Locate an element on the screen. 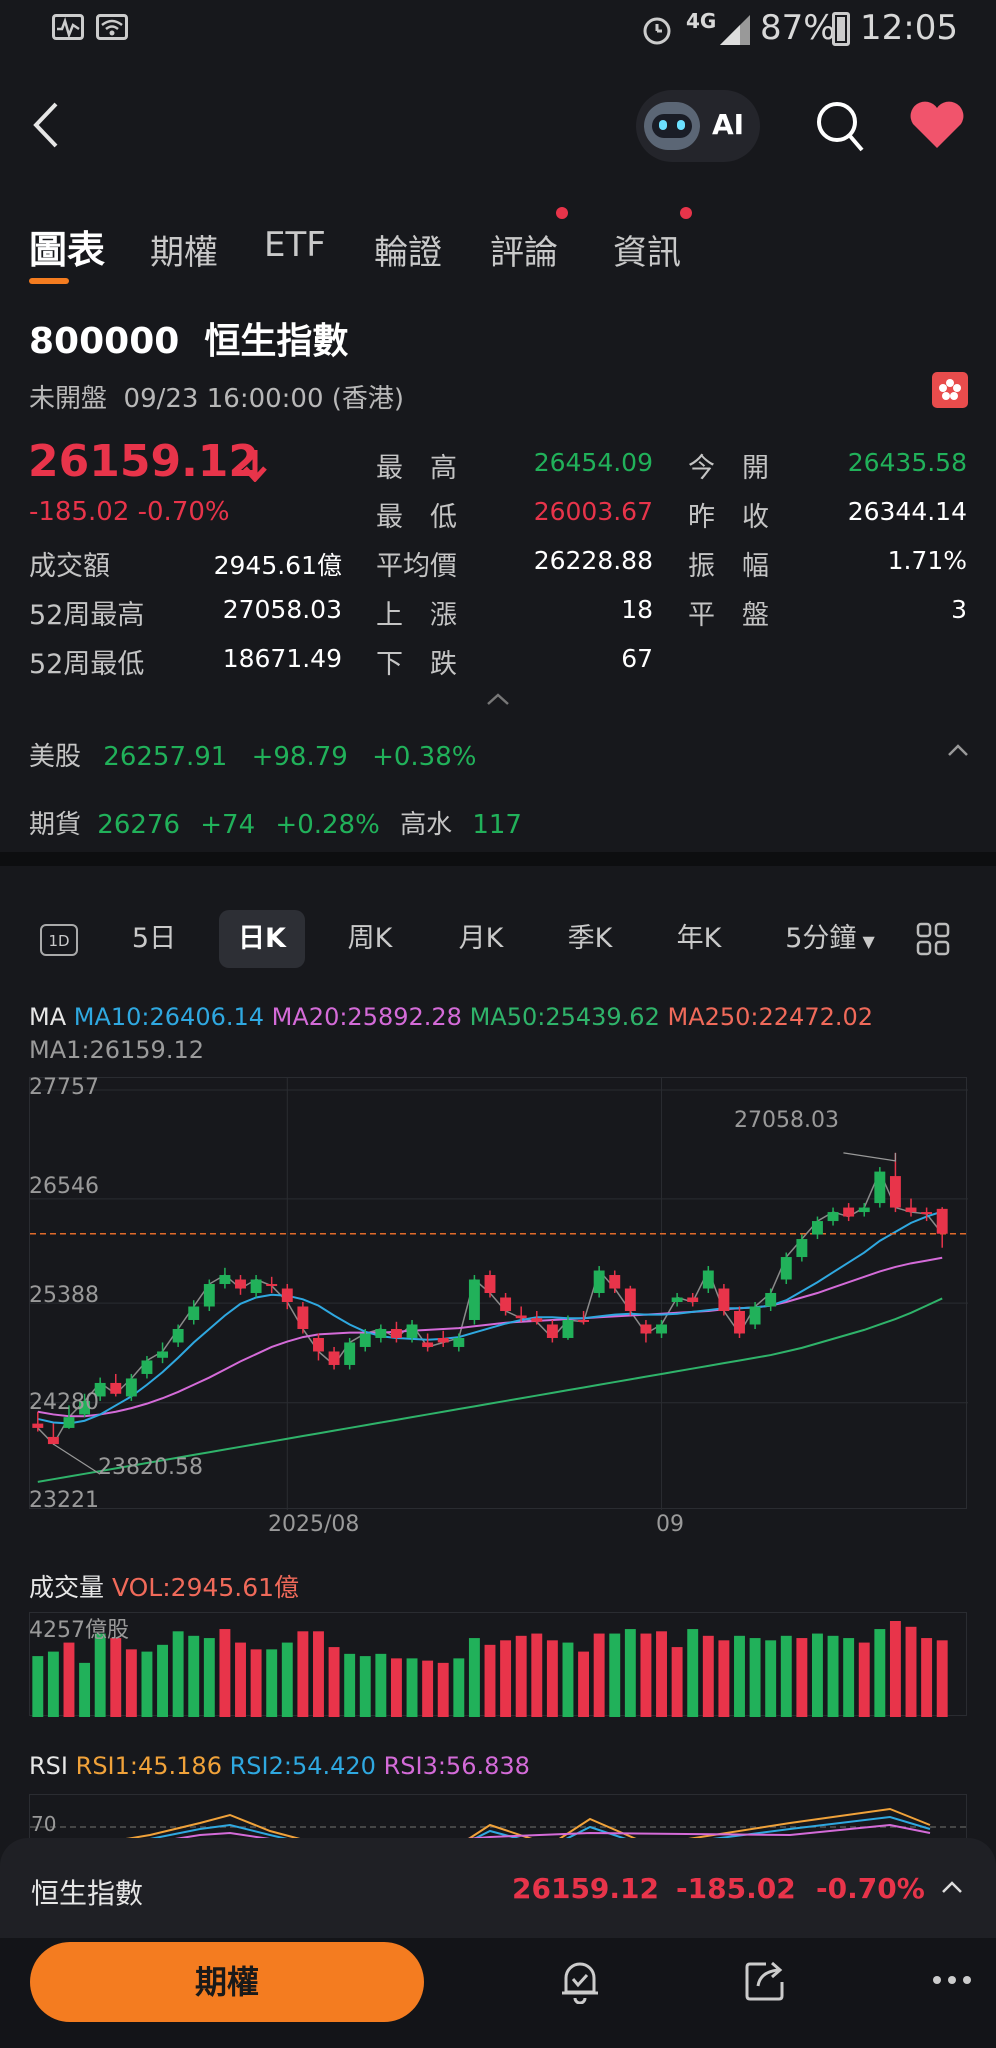 This screenshot has height=2048, width=996. down-arrow-icon is located at coordinates (255, 467).